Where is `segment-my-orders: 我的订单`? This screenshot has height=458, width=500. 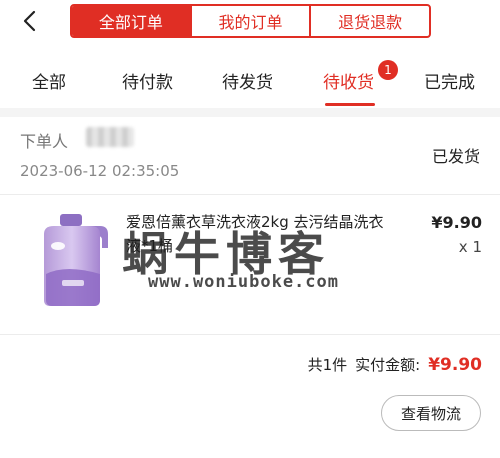
segment-my-orders: 我的订单 is located at coordinates (249, 21).